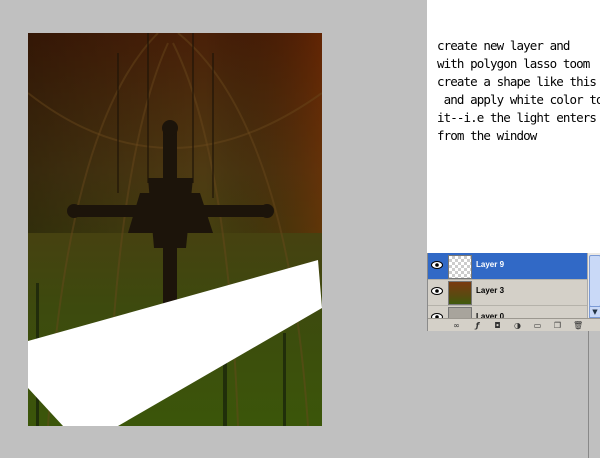 This screenshot has width=600, height=458. Describe the element at coordinates (490, 264) in the screenshot. I see `layer-name: Layer 9` at that location.